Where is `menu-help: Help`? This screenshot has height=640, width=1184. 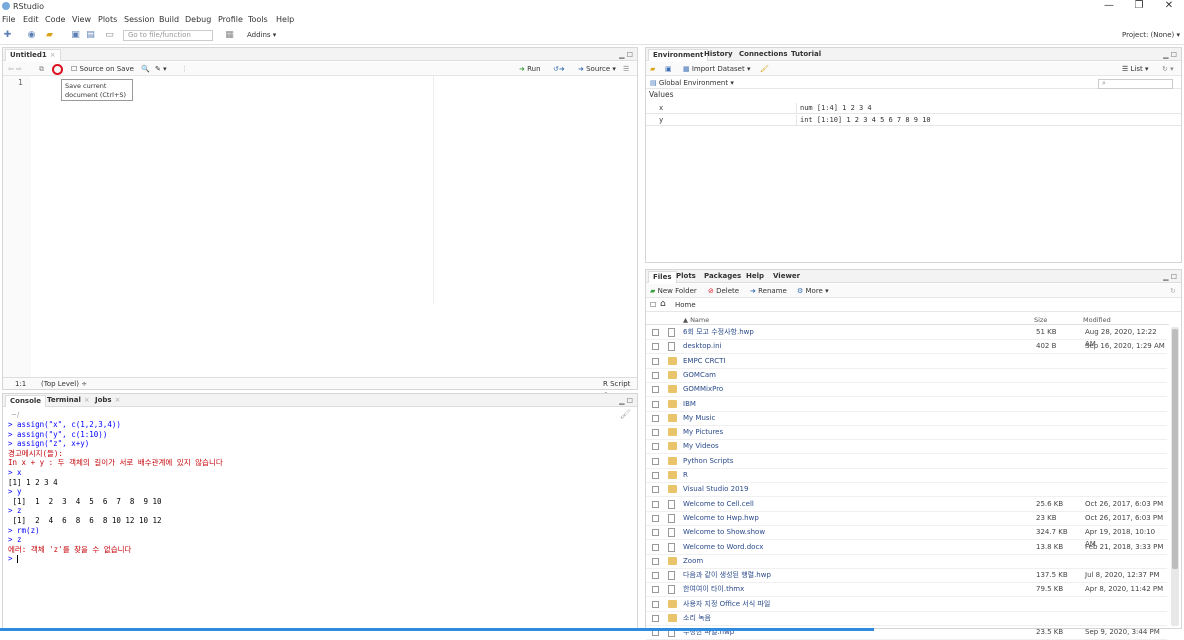
menu-help: Help is located at coordinates (285, 19).